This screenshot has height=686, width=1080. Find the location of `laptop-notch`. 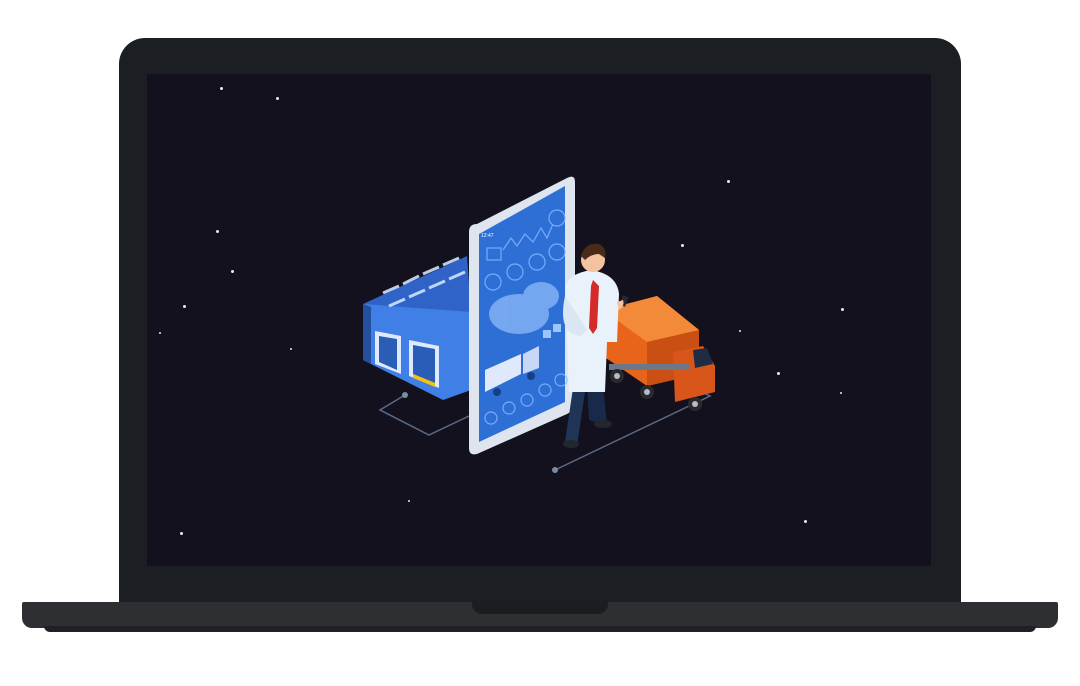

laptop-notch is located at coordinates (540, 608).